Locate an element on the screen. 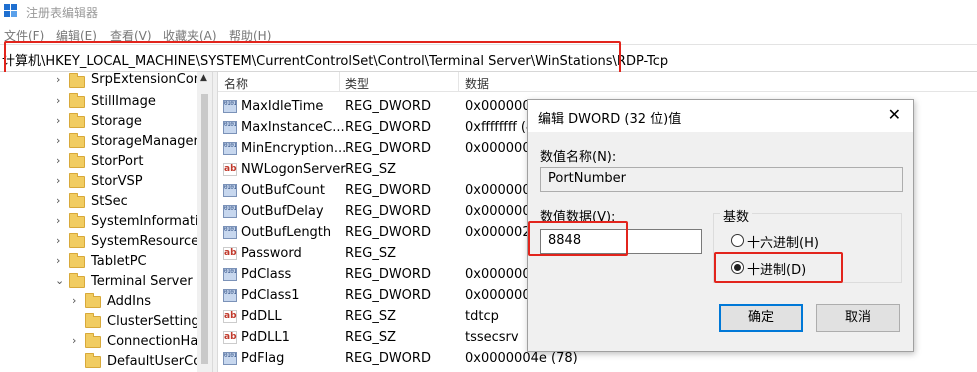 This screenshot has height=372, width=977. tree-item: › SrpExtensionConf is located at coordinates (106, 82).